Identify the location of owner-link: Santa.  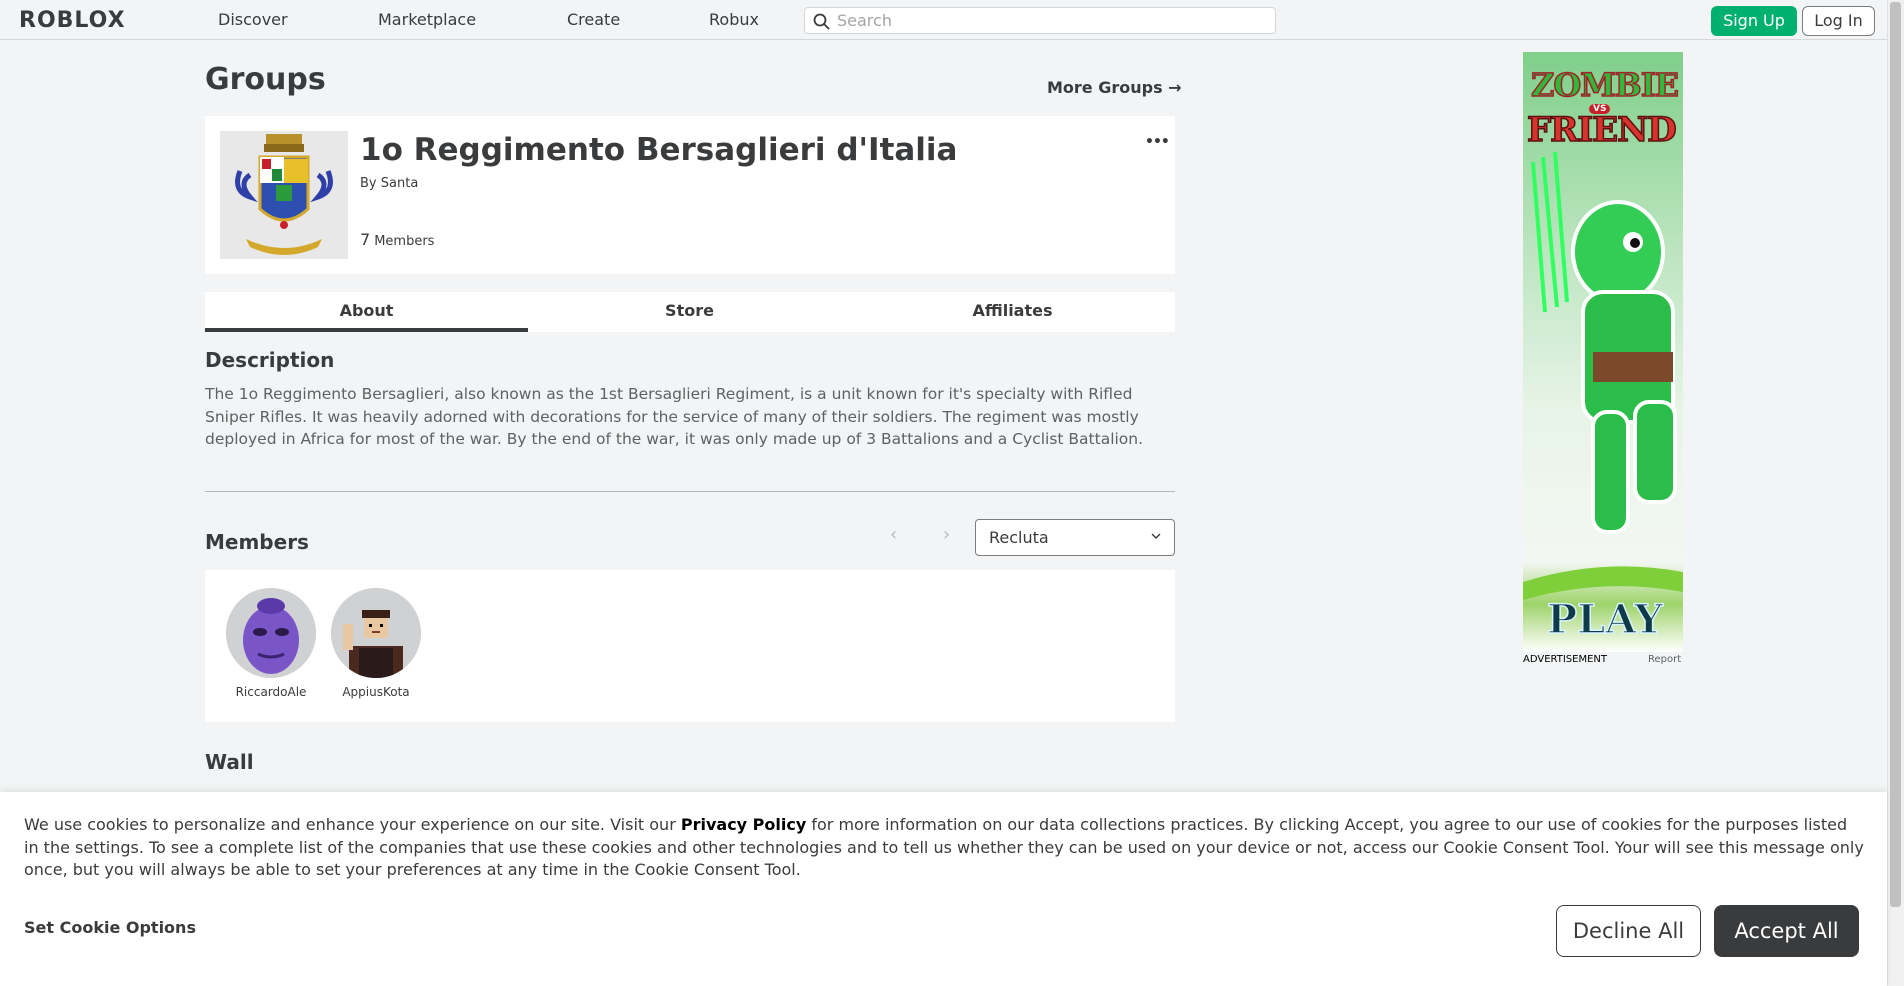
(400, 183).